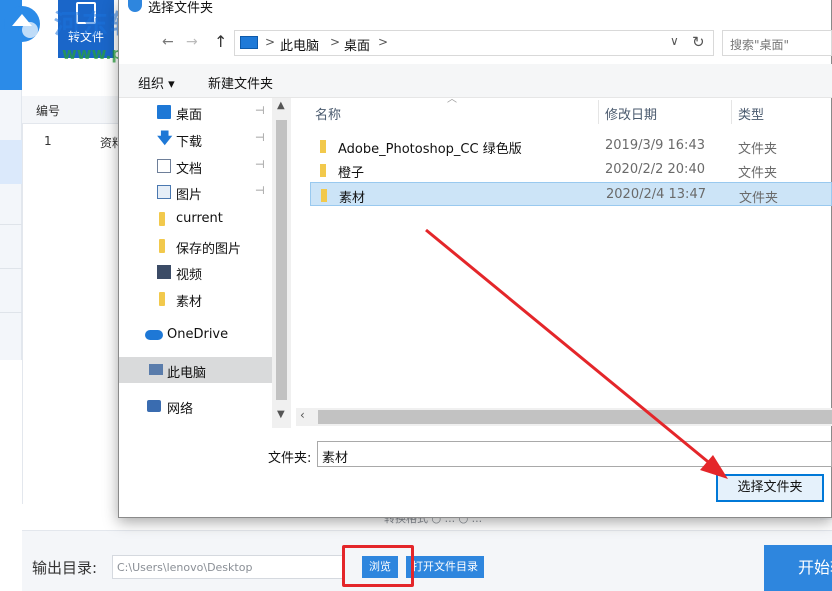 The height and width of the screenshot is (591, 832). What do you see at coordinates (302, 415) in the screenshot?
I see `scroll-left-icon: ‹` at bounding box center [302, 415].